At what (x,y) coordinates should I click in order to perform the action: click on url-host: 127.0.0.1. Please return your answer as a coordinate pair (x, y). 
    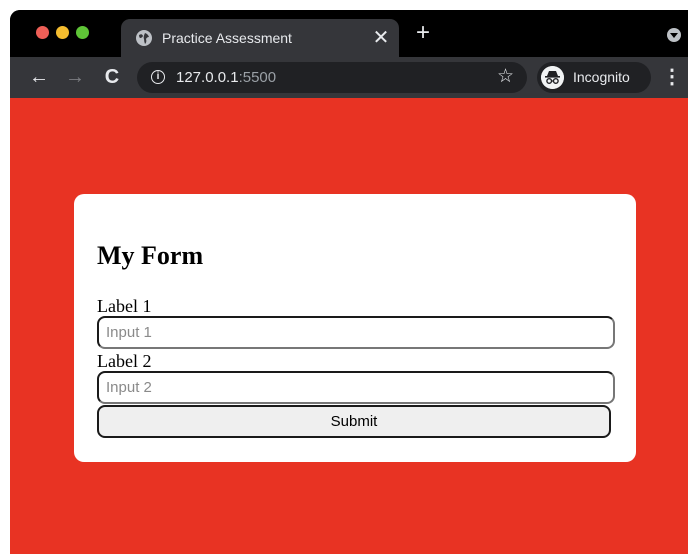
    Looking at the image, I should click on (207, 77).